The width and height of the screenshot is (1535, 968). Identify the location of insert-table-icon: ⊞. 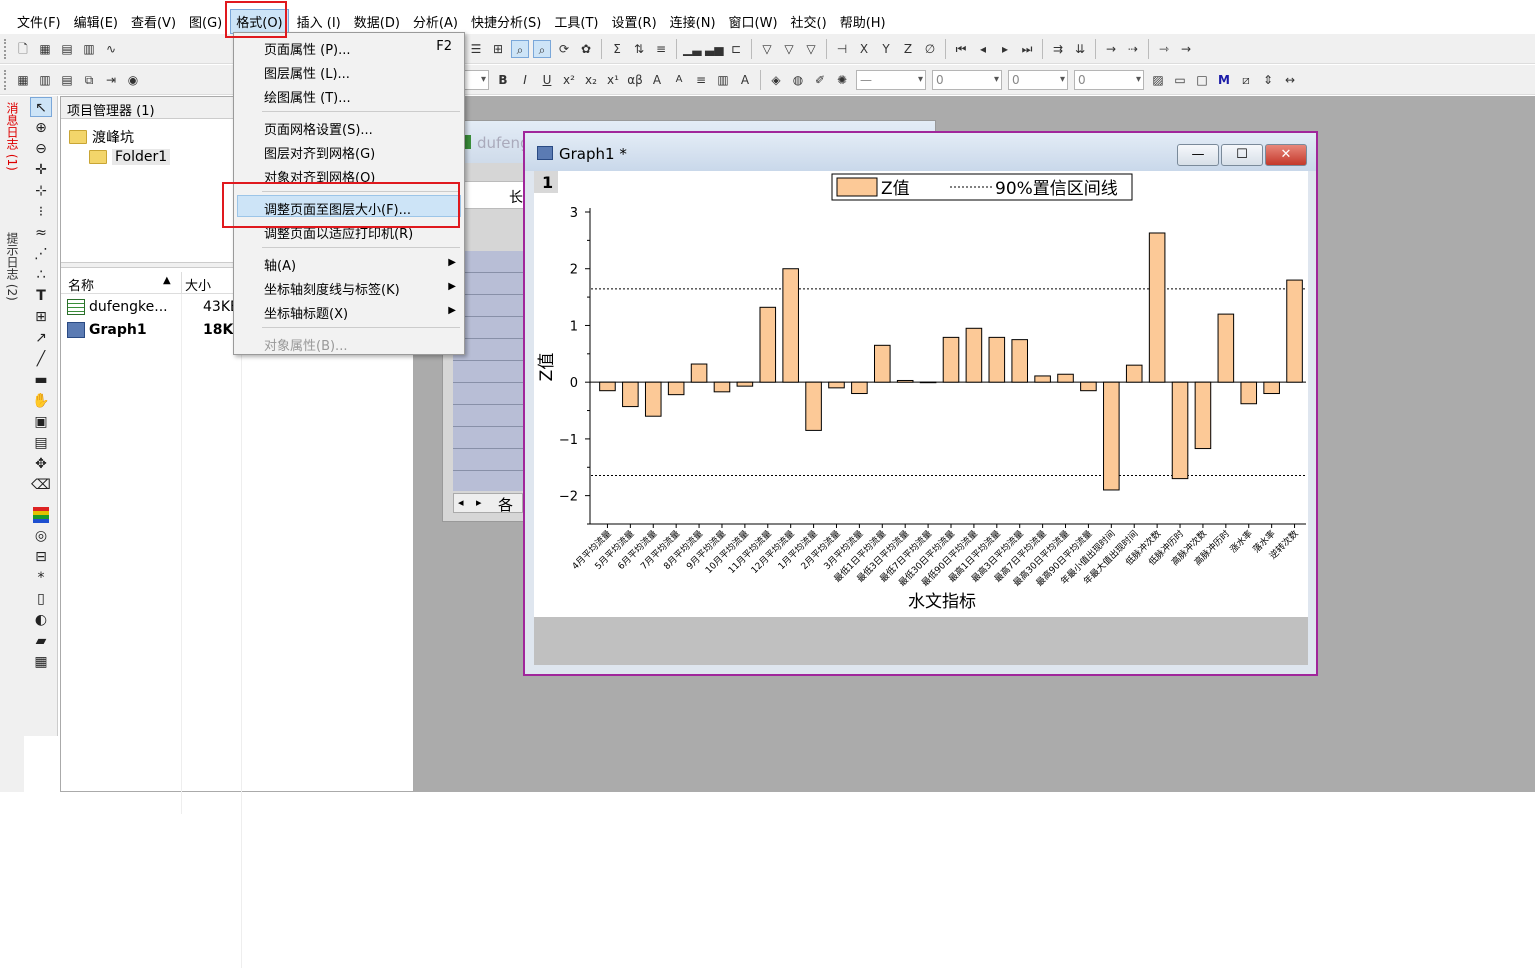
(41, 317).